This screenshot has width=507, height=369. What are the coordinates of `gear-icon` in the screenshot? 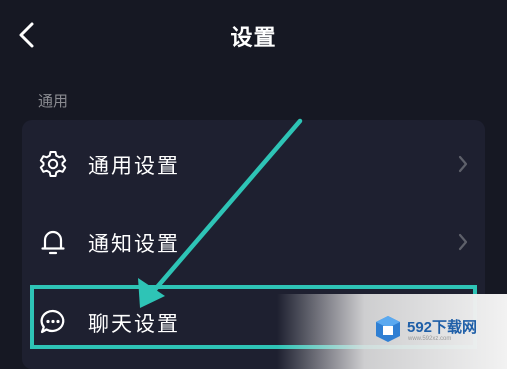 It's located at (53, 164).